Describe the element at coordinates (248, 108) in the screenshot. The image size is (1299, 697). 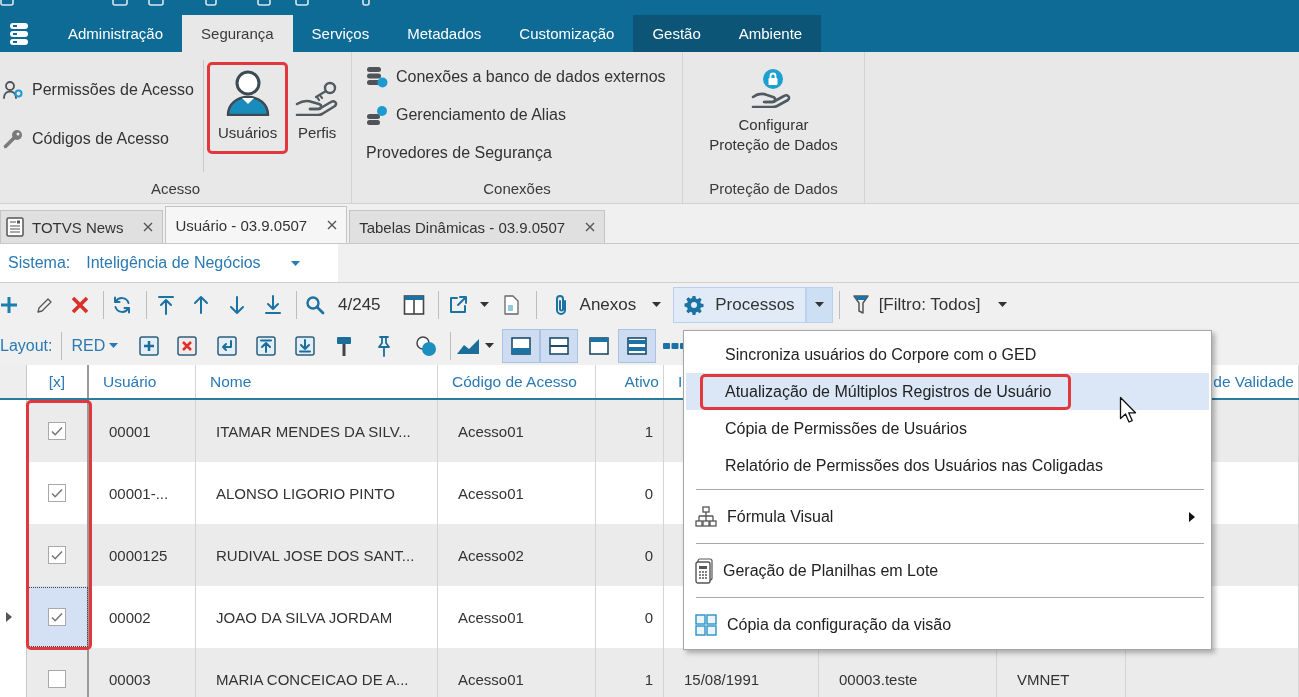
I see `ribbon-button: Usuários` at that location.